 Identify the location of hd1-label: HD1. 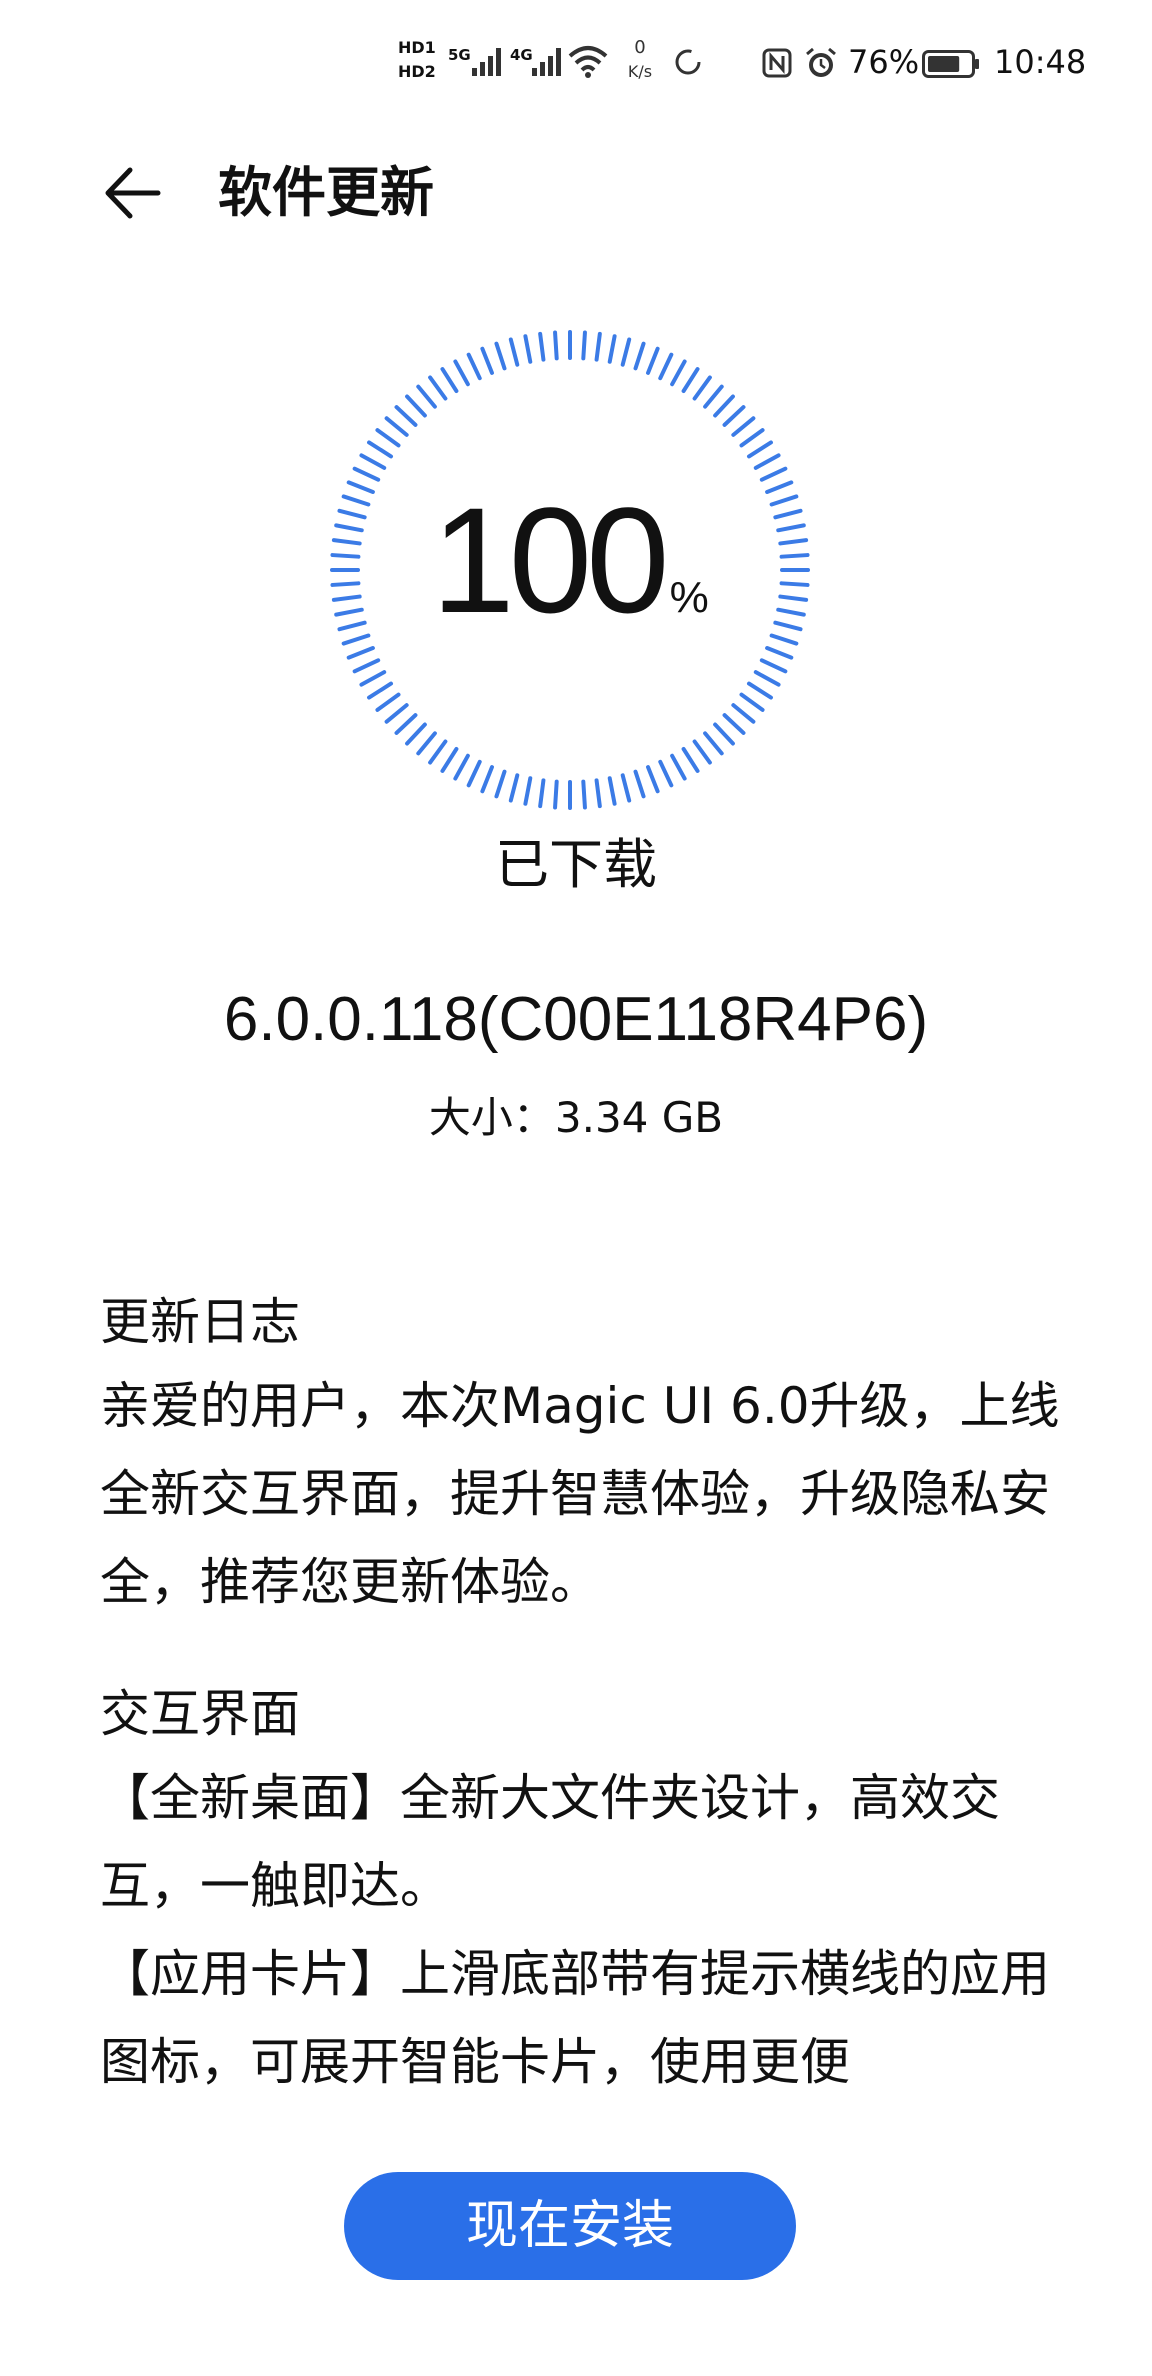
(417, 47).